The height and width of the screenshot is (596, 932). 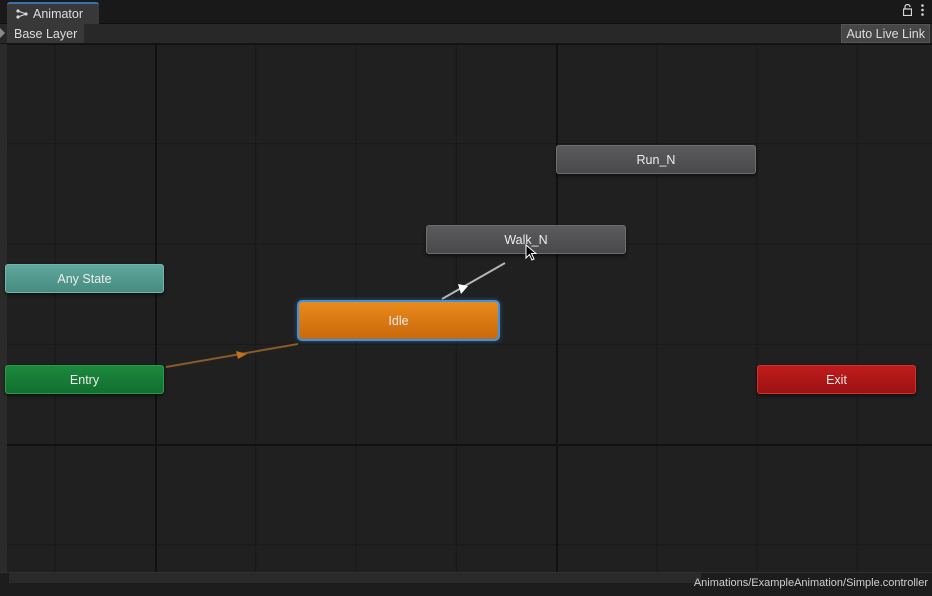 I want to click on state-entry: Entry, so click(x=84, y=379).